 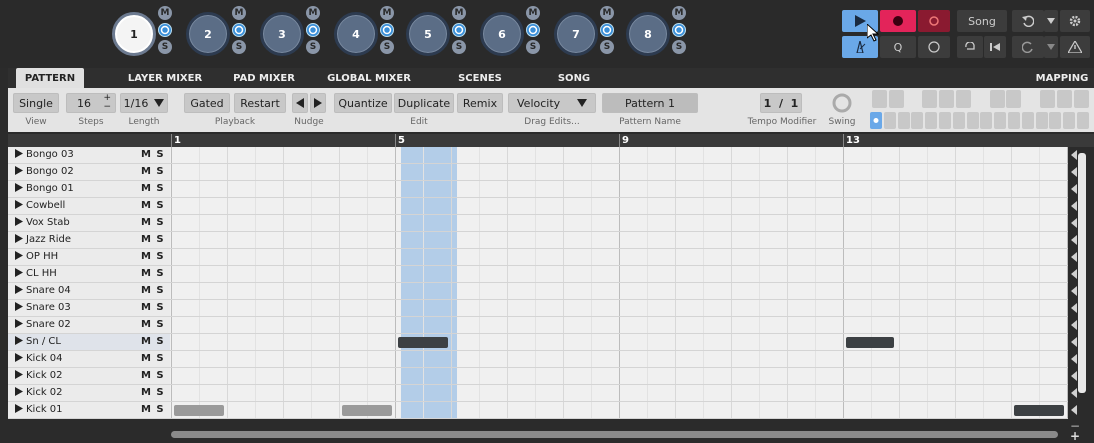 I want to click on track-row: Sn / CL M S, so click(x=538, y=342).